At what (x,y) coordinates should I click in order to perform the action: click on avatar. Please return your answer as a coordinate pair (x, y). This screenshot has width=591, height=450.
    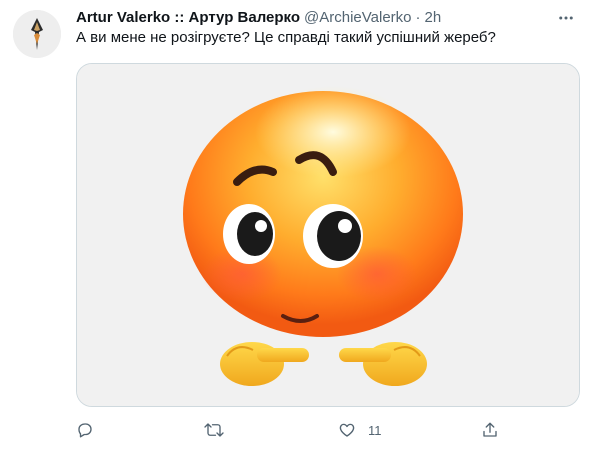
    Looking at the image, I should click on (37, 34).